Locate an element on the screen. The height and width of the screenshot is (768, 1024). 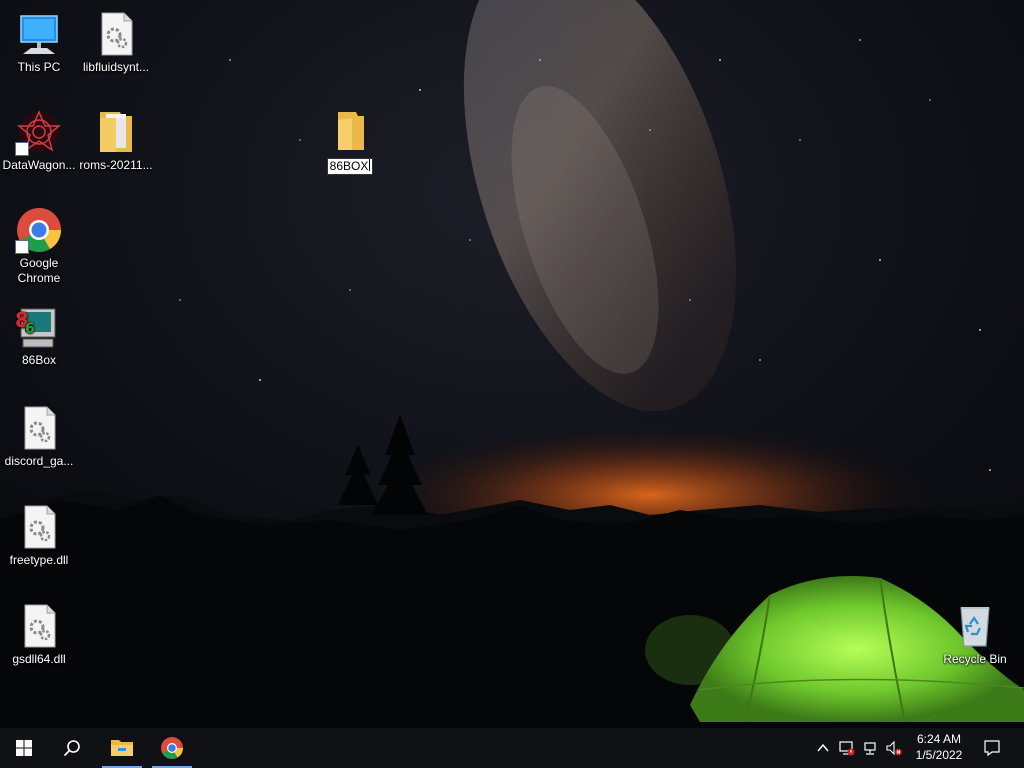
action-center-icon is located at coordinates (992, 748).